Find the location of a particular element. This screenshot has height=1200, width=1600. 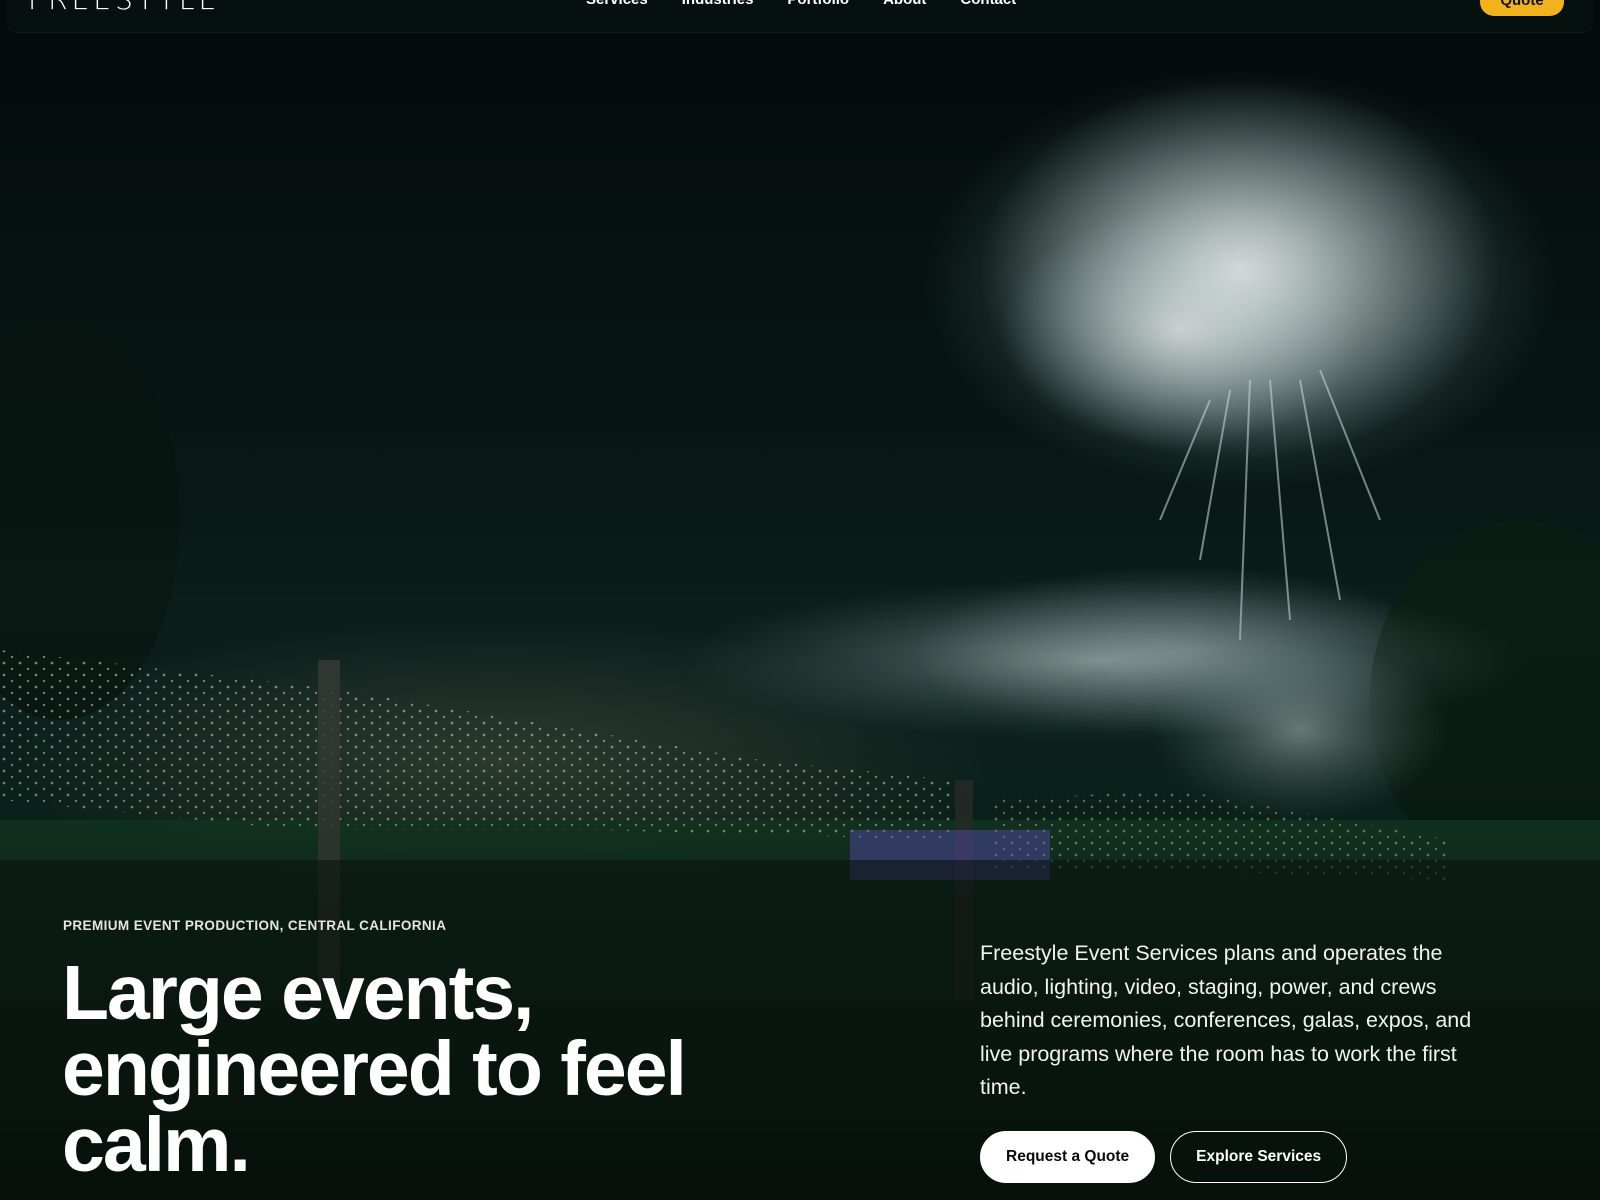

nav-link-services: Services is located at coordinates (617, 4).